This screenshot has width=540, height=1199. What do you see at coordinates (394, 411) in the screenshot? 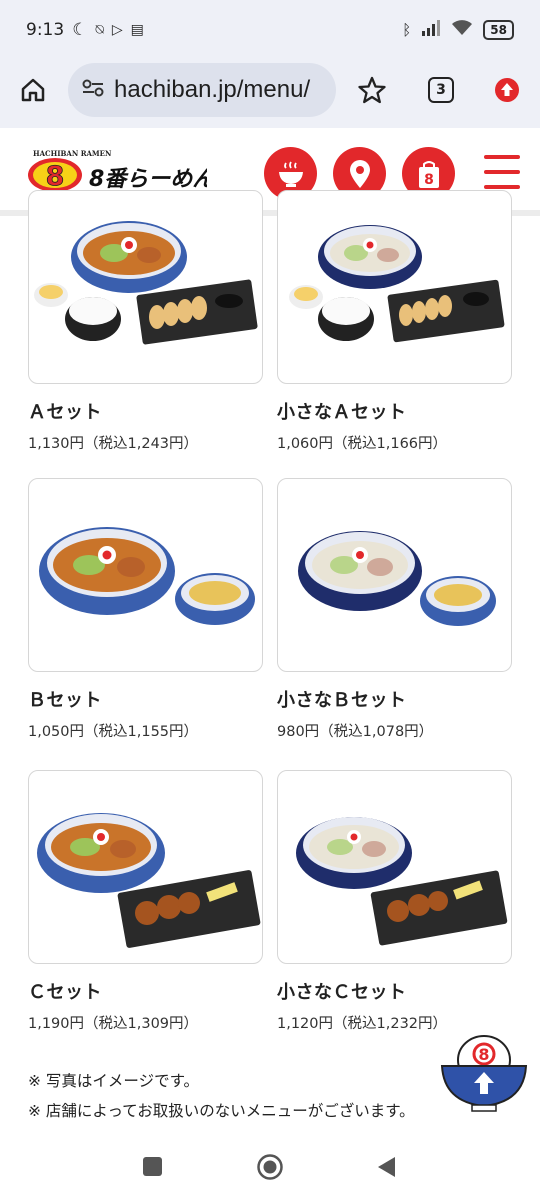
I see `menu-item-name: 小さなＡセット` at bounding box center [394, 411].